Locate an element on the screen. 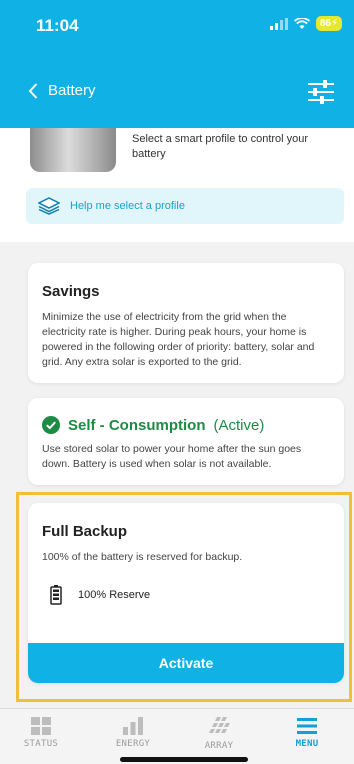 The width and height of the screenshot is (354, 764). cellular-signal-icon is located at coordinates (278, 23).